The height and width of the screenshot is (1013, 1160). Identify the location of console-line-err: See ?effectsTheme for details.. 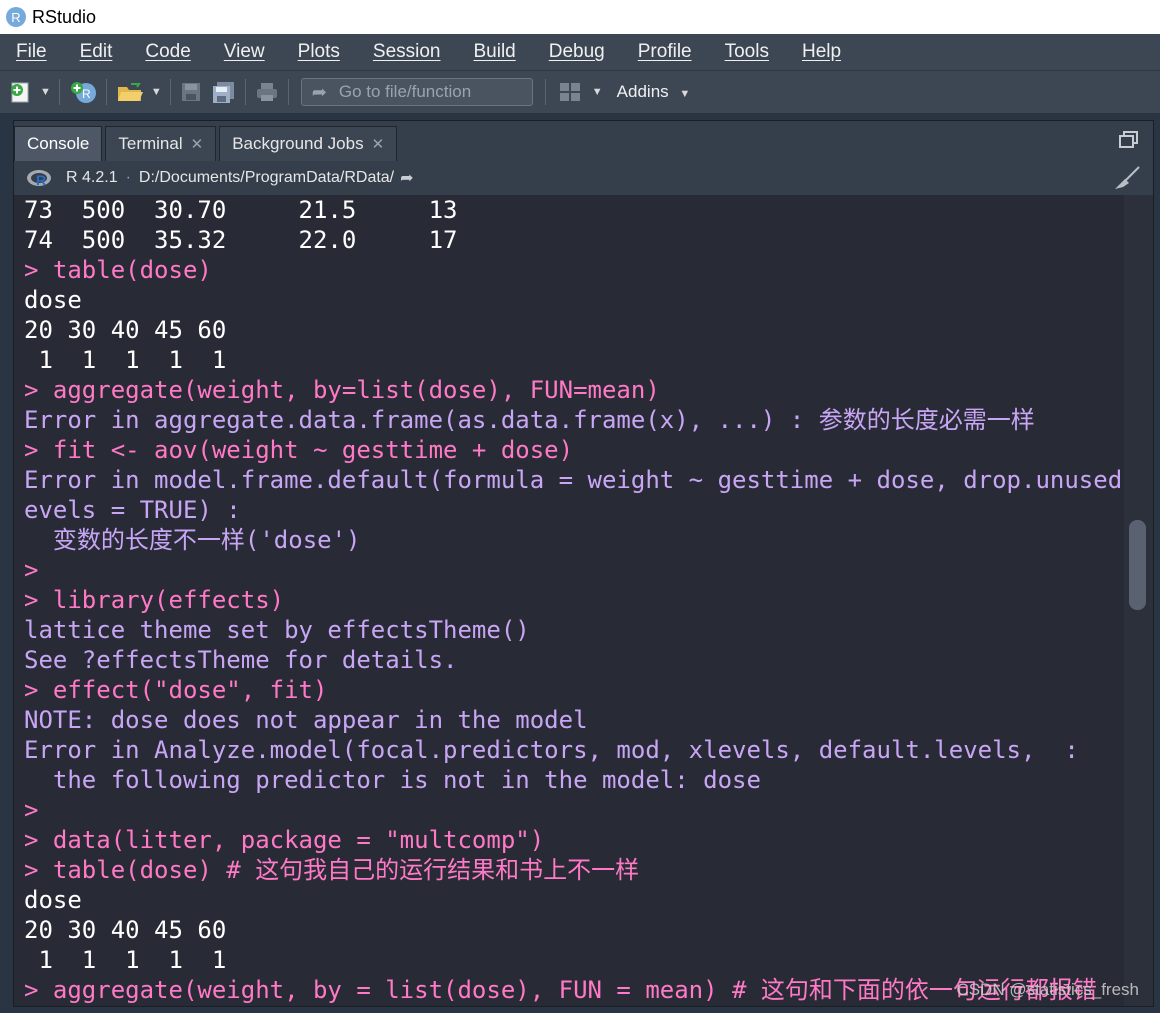
(241, 660).